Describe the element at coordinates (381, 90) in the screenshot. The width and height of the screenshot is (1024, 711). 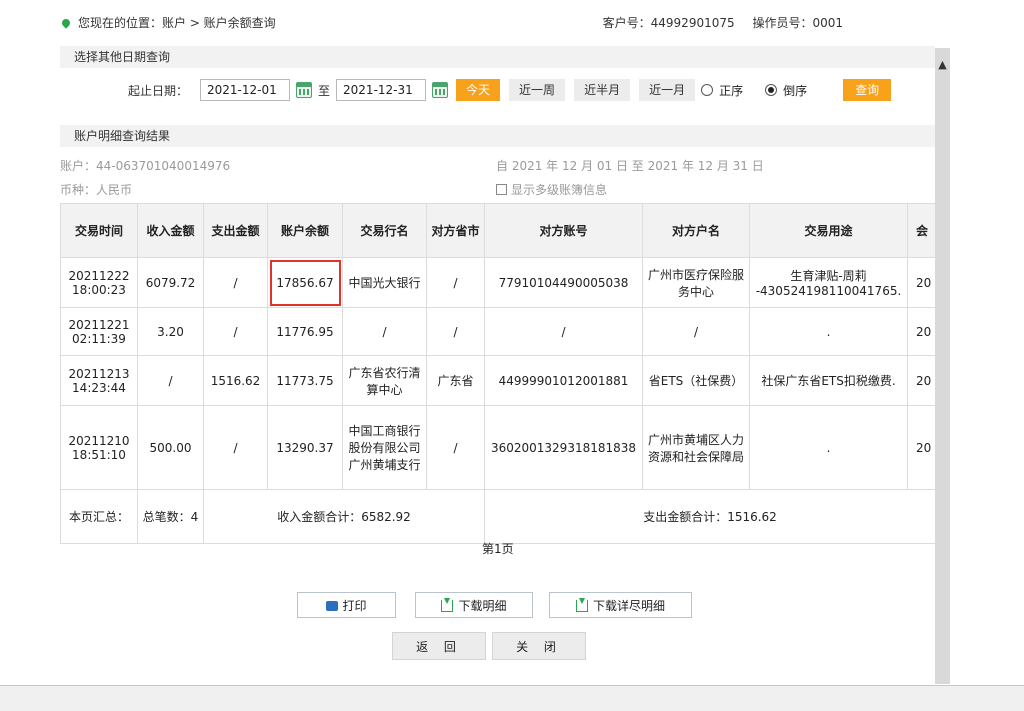
I see `end-date-input: 2021-12-31` at that location.